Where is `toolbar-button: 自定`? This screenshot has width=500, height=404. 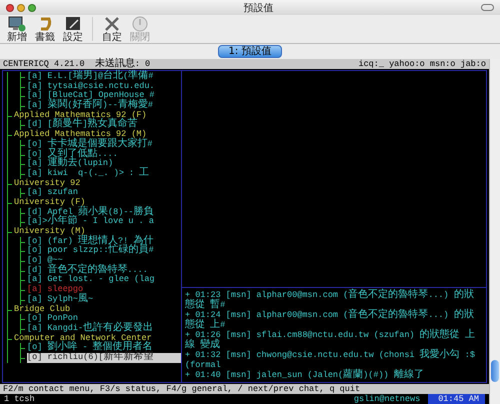
toolbar-button: 自定 is located at coordinates (112, 29).